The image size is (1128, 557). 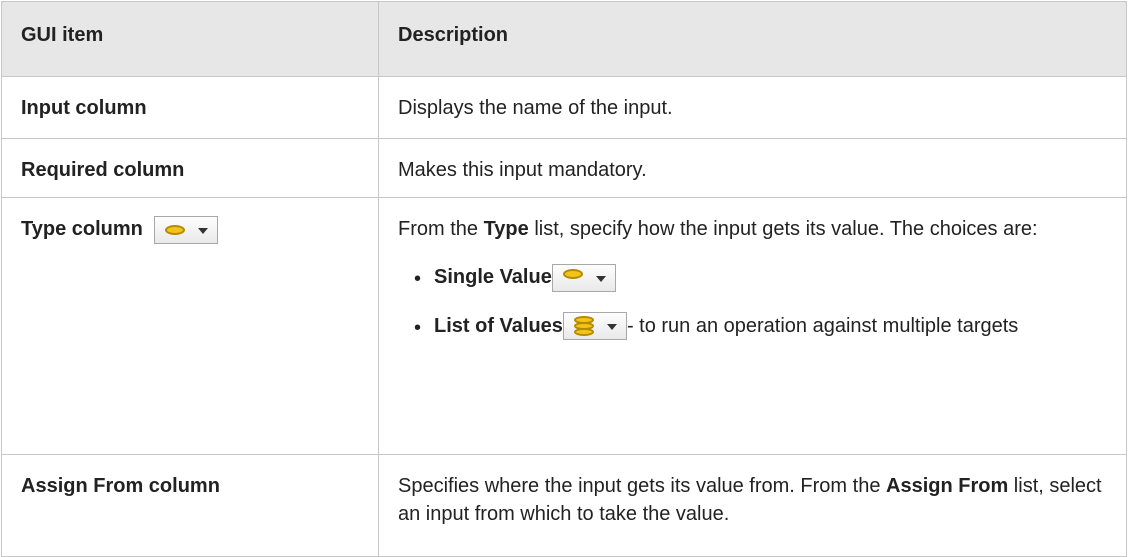 I want to click on list-of-values-dropdown-icon, so click(x=594, y=326).